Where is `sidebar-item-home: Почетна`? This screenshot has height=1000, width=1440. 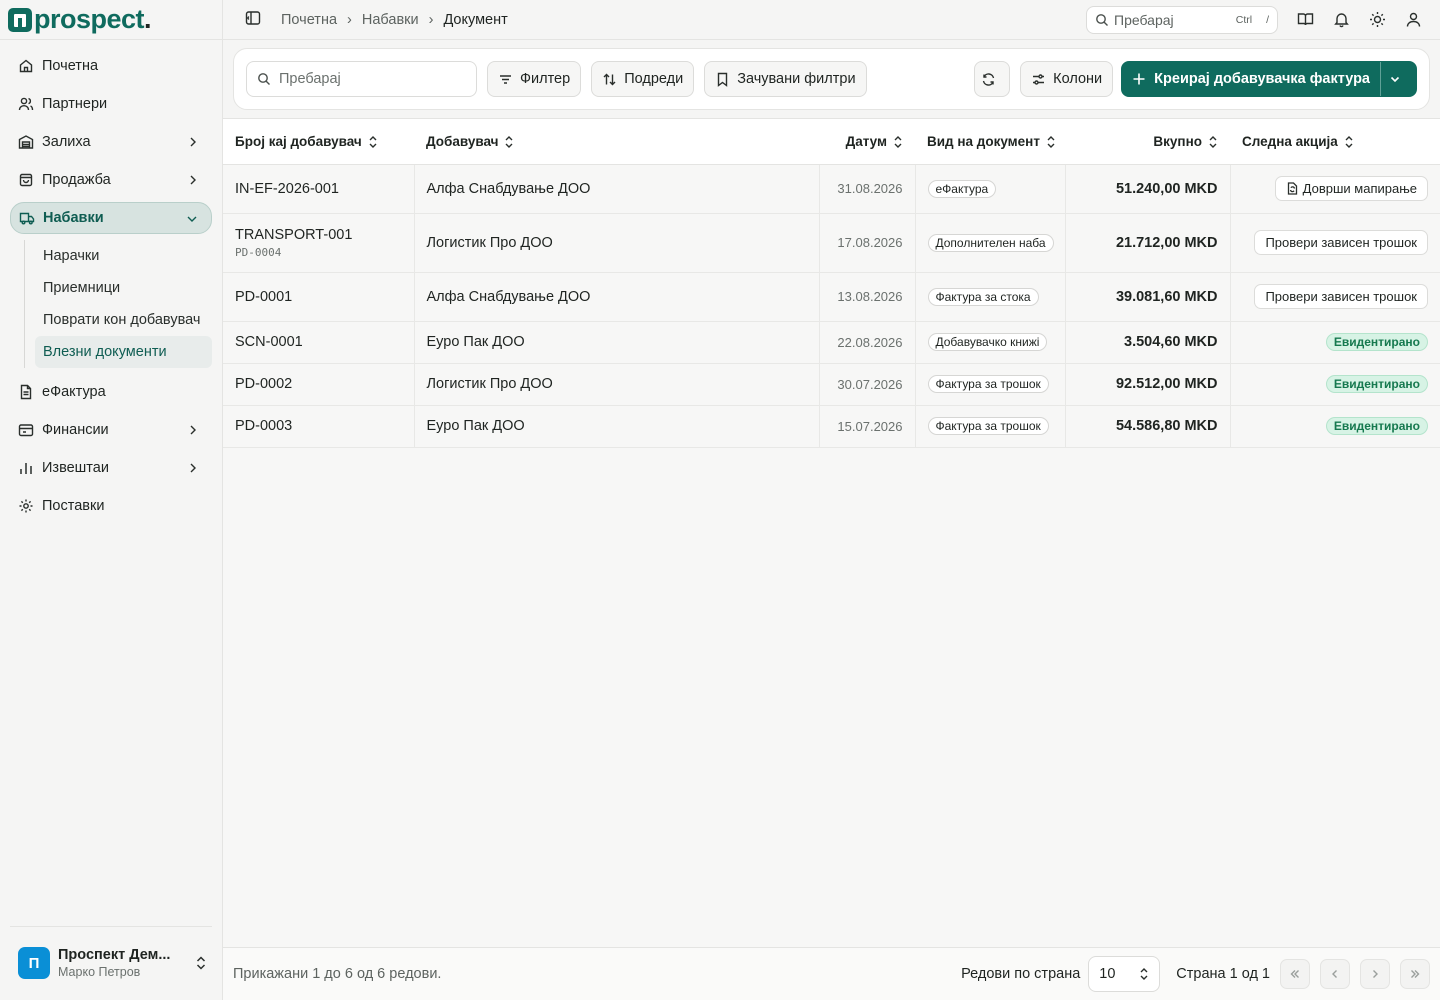
sidebar-item-home: Почетна is located at coordinates (111, 66).